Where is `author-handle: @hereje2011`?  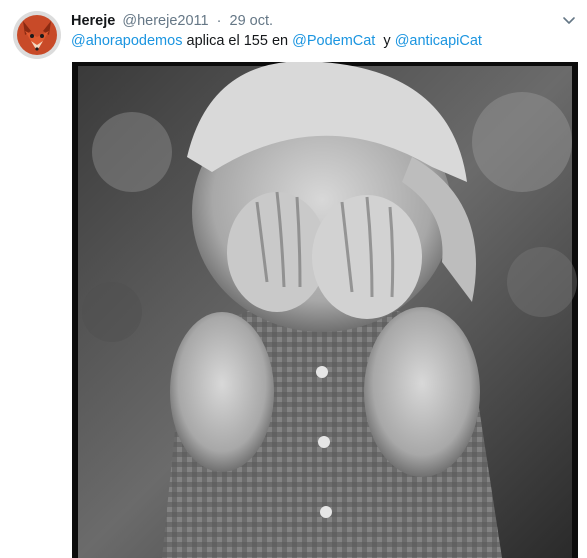
author-handle: @hereje2011 is located at coordinates (165, 21).